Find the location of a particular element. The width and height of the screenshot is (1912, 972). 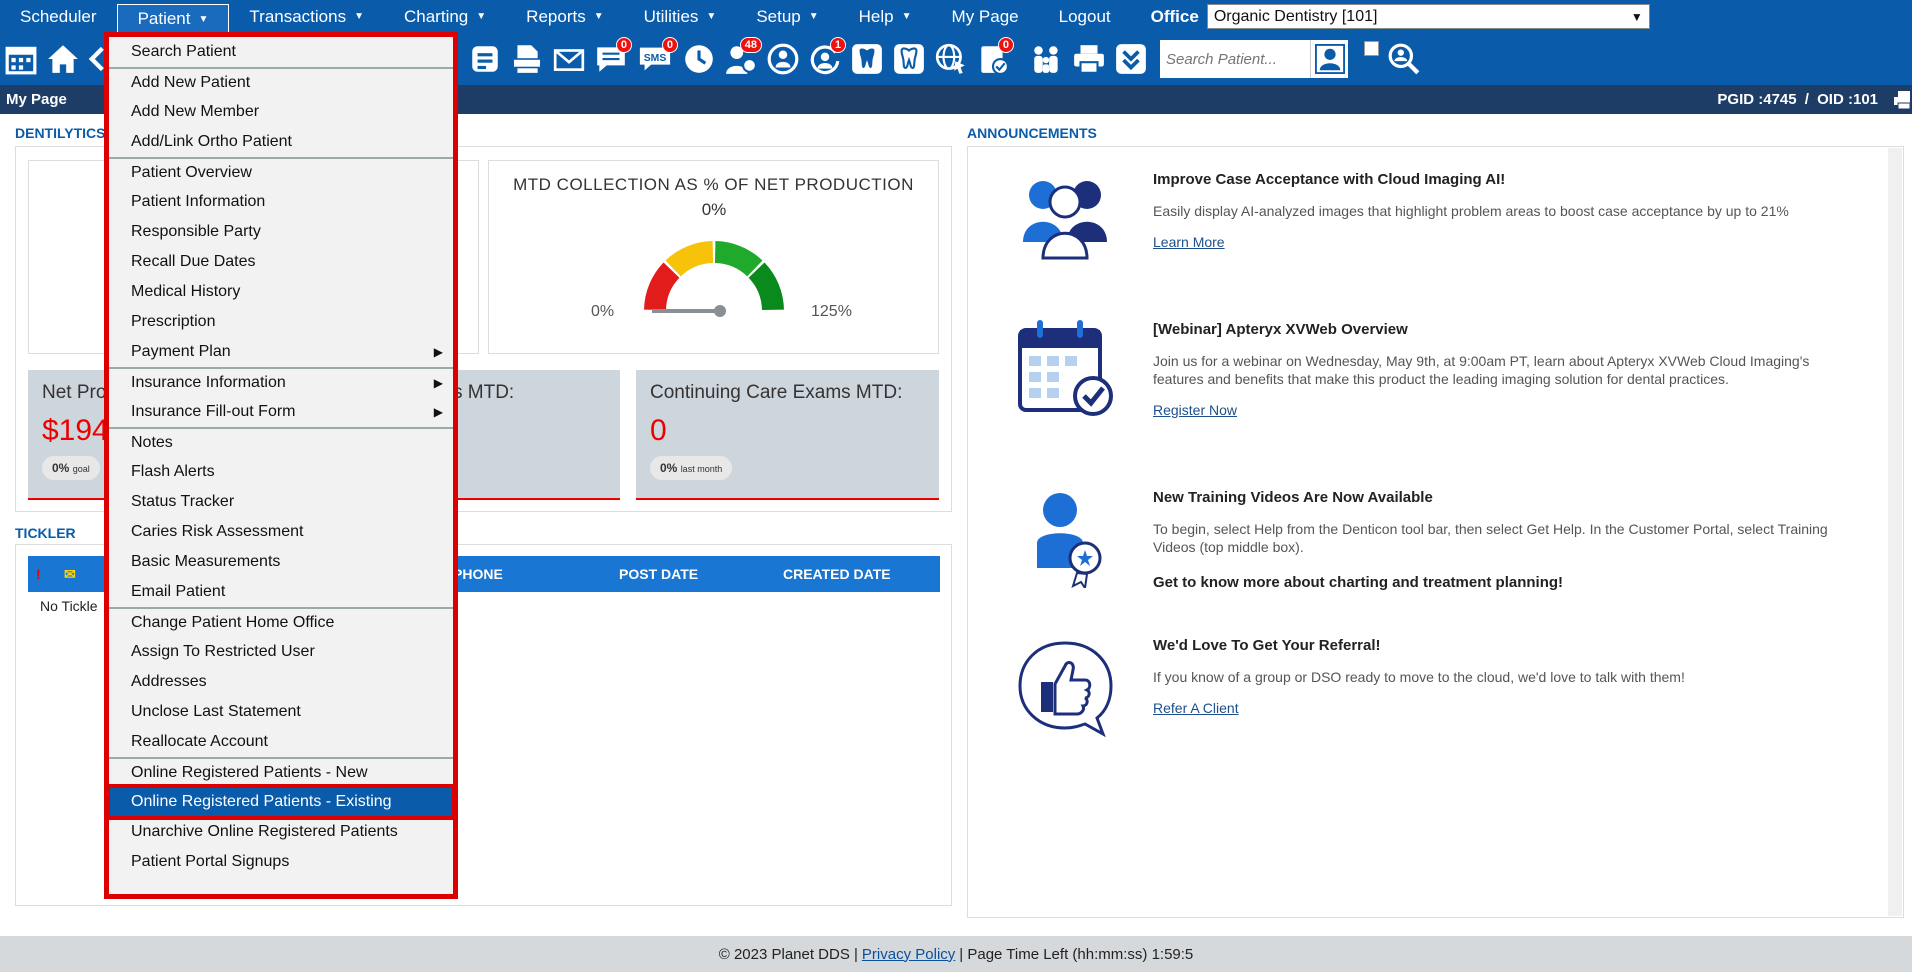

notes-badge: 0 is located at coordinates (1005, 45).